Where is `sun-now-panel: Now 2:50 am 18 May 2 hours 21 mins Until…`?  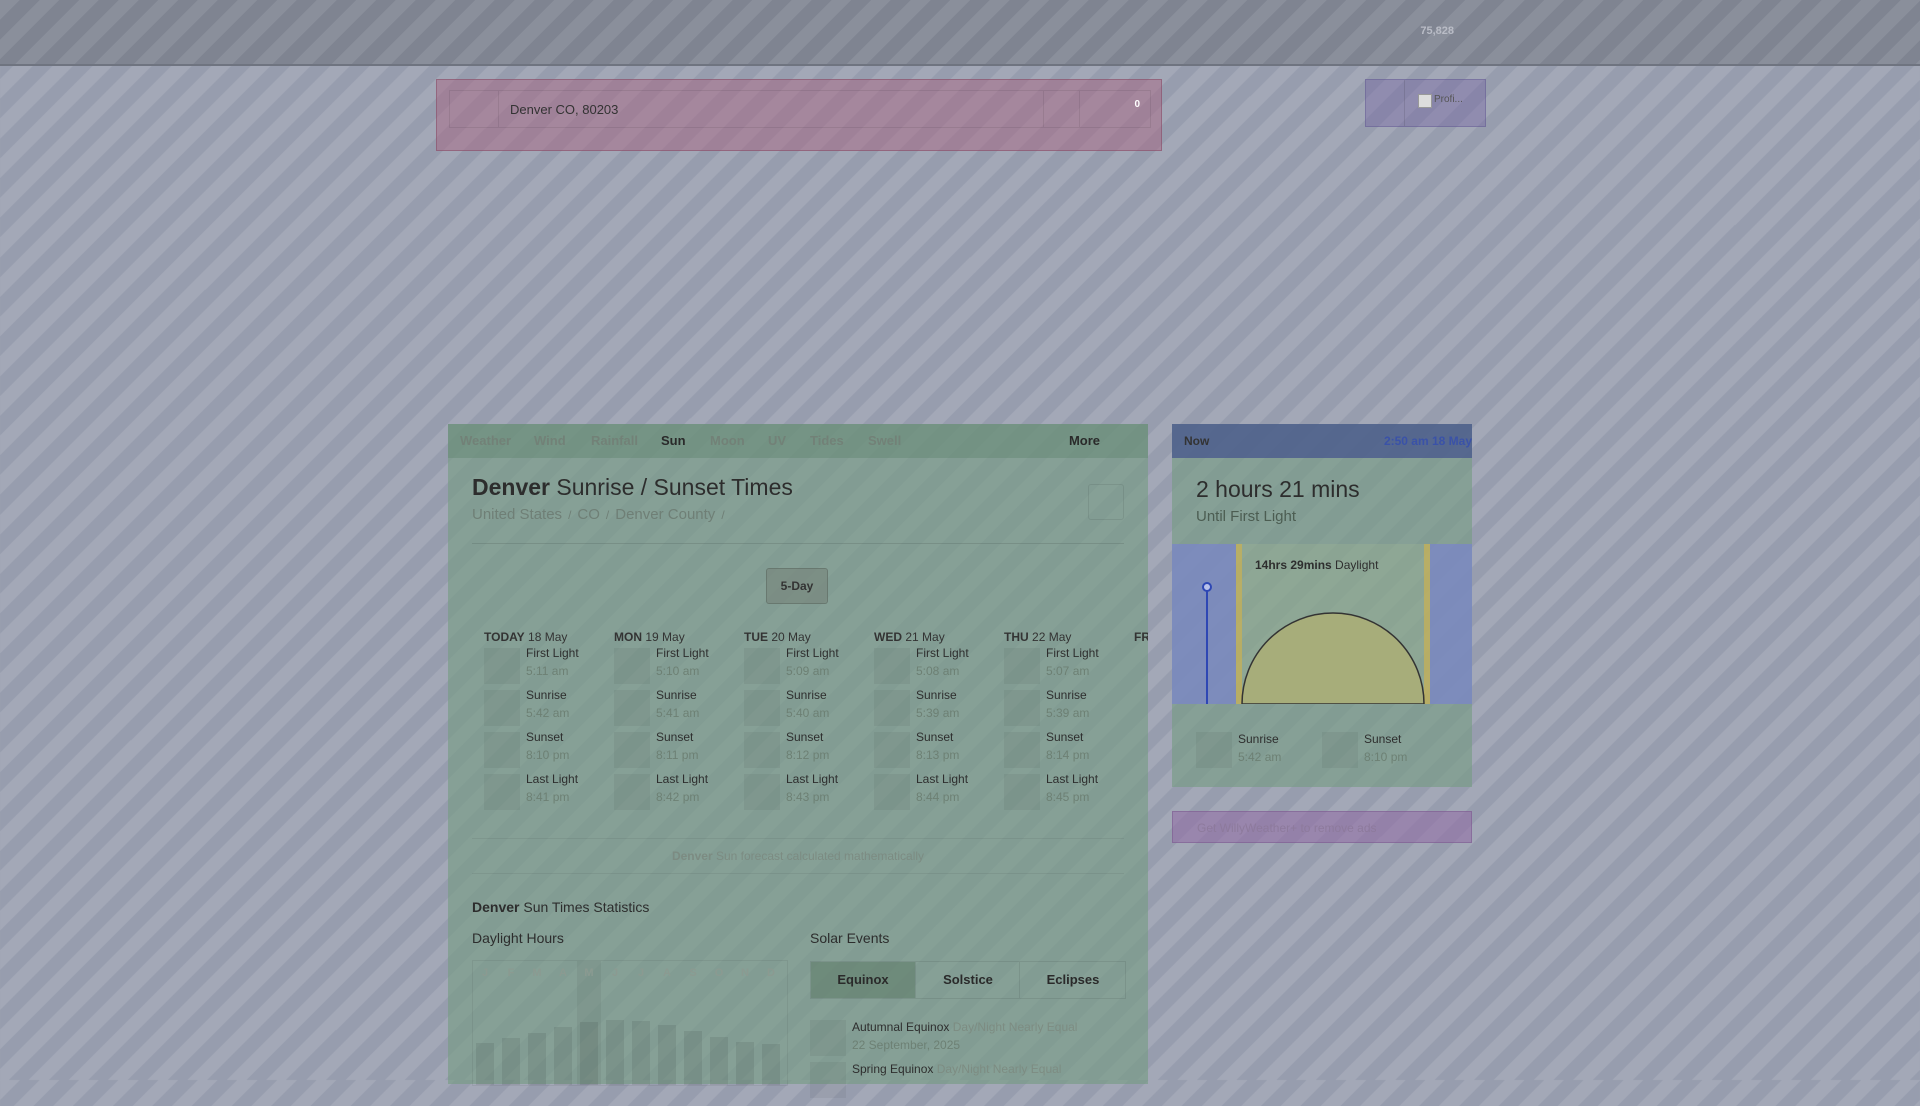
sun-now-panel: Now 2:50 am 18 May 2 hours 21 mins Until… is located at coordinates (1322, 605).